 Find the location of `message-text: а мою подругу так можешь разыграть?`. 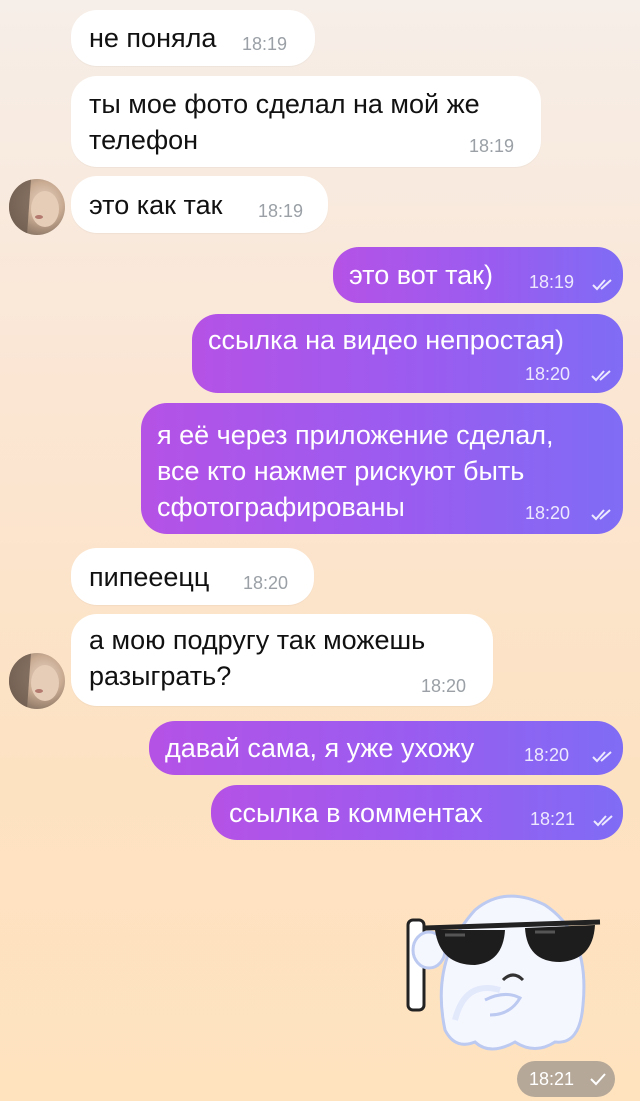

message-text: а мою подругу так можешь разыграть? is located at coordinates (257, 658).